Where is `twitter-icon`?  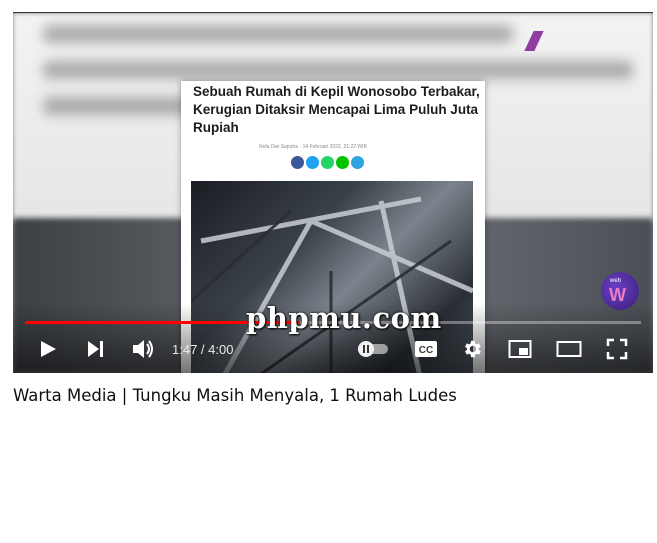
twitter-icon is located at coordinates (312, 162).